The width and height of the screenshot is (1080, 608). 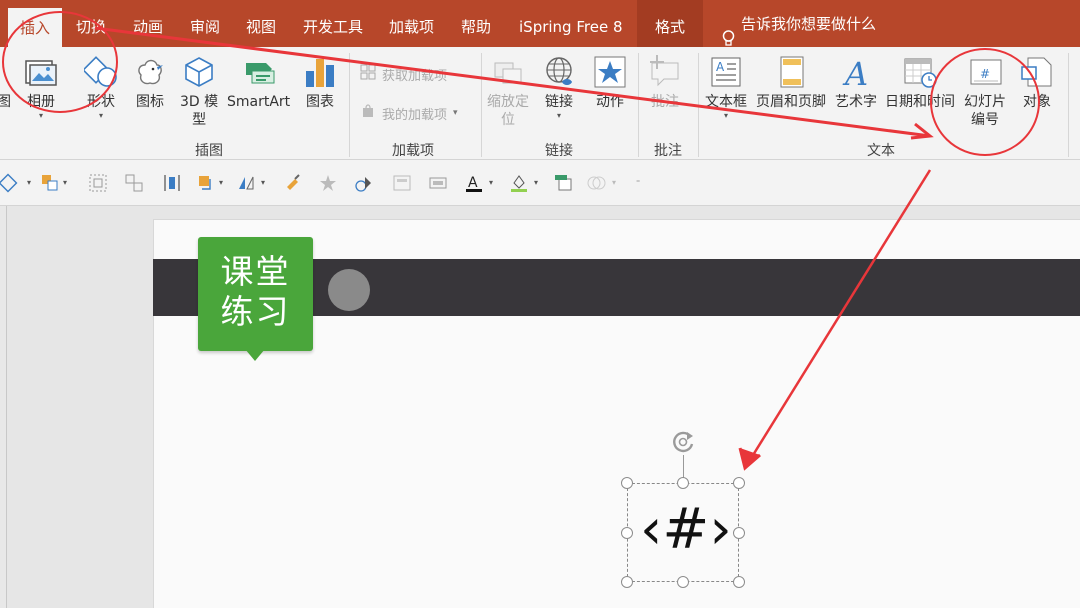 I want to click on my-addins-button: 我的加载项 ▾, so click(x=409, y=113).